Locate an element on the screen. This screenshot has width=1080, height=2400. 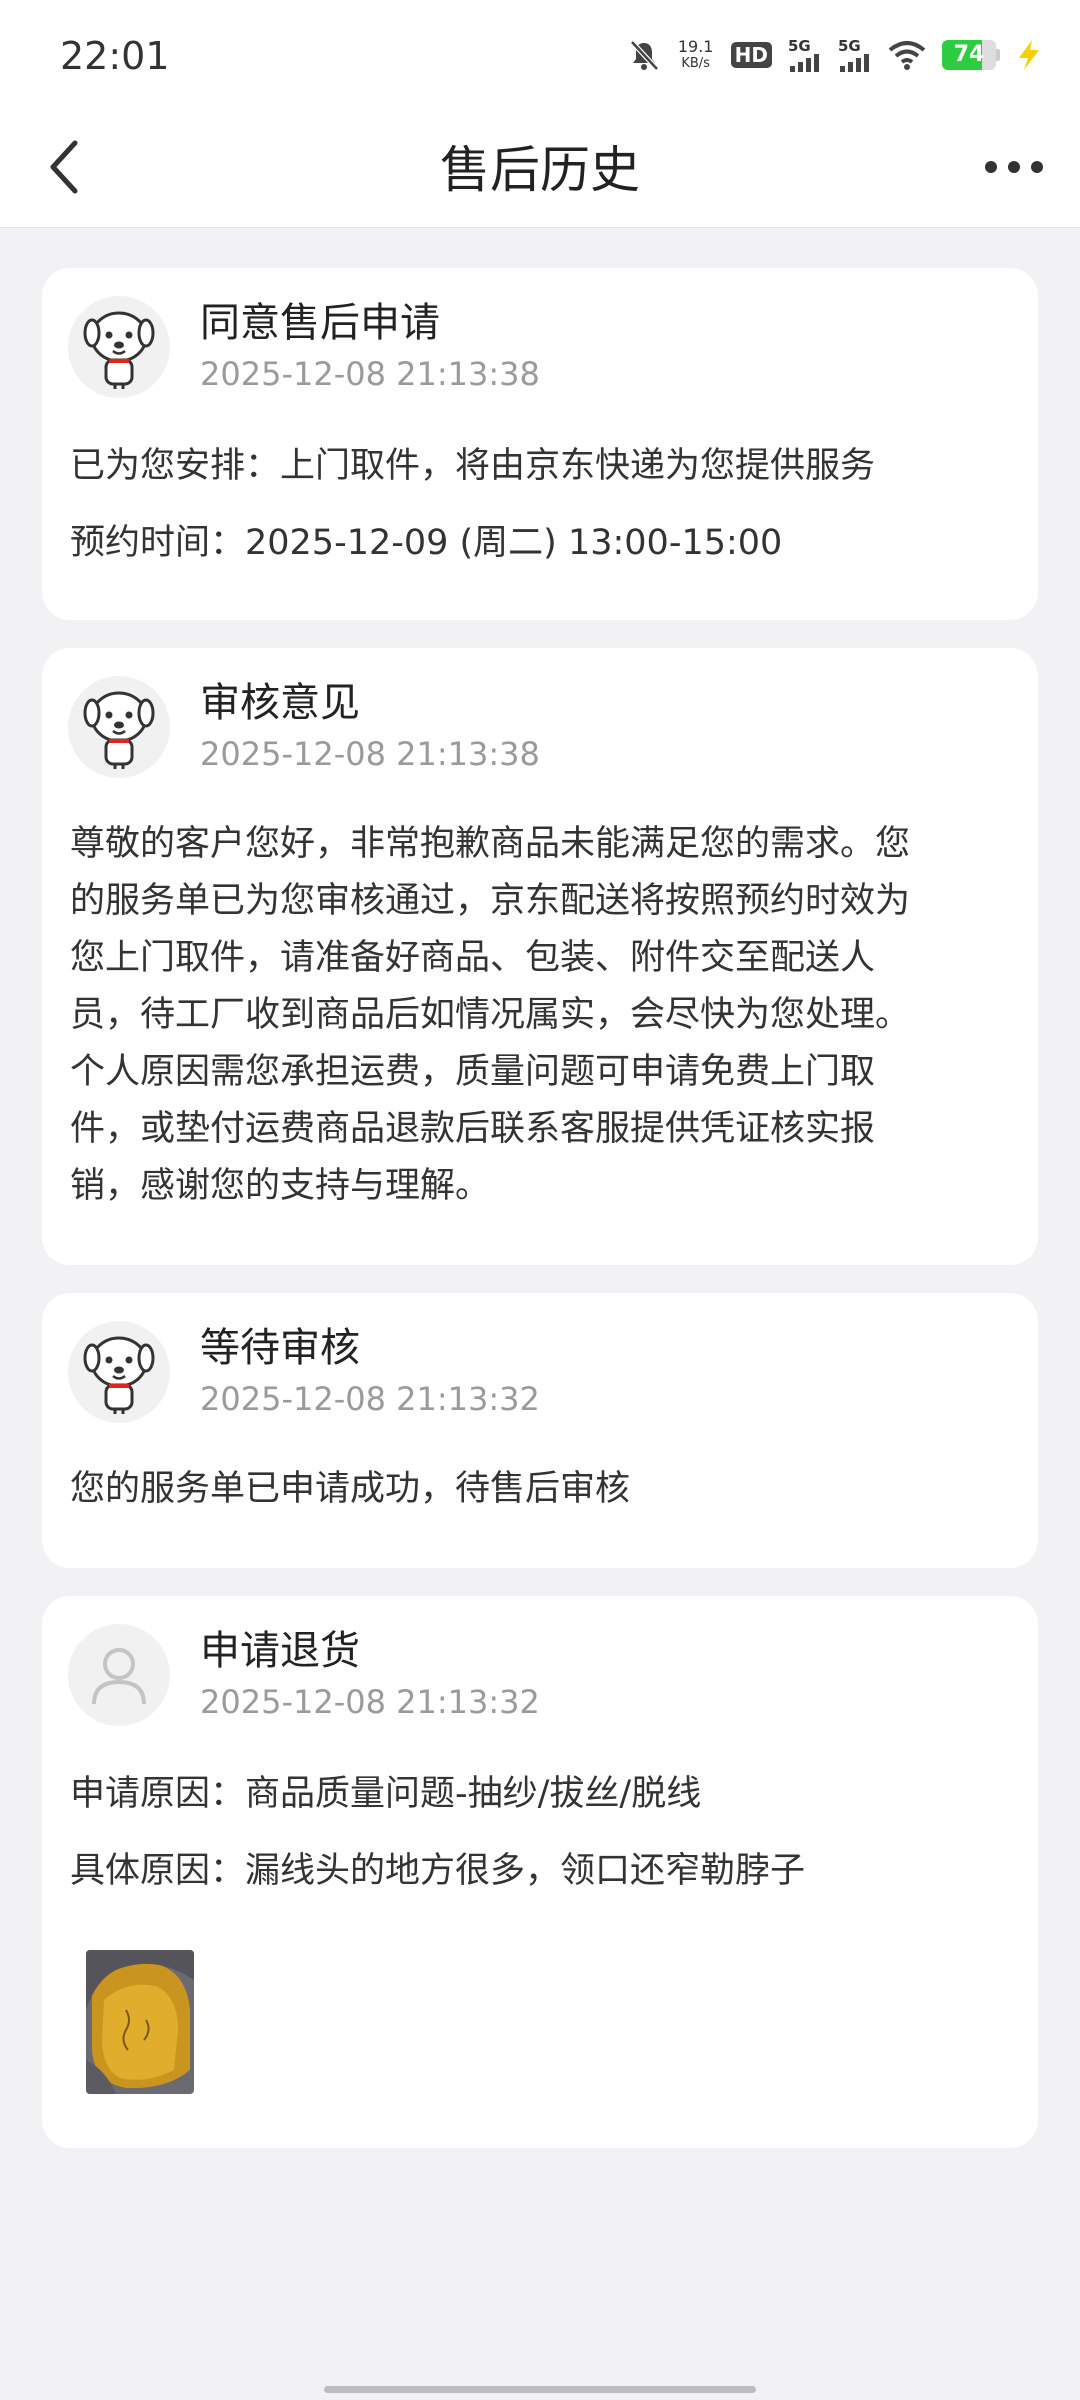
home-indicator is located at coordinates (540, 2389).